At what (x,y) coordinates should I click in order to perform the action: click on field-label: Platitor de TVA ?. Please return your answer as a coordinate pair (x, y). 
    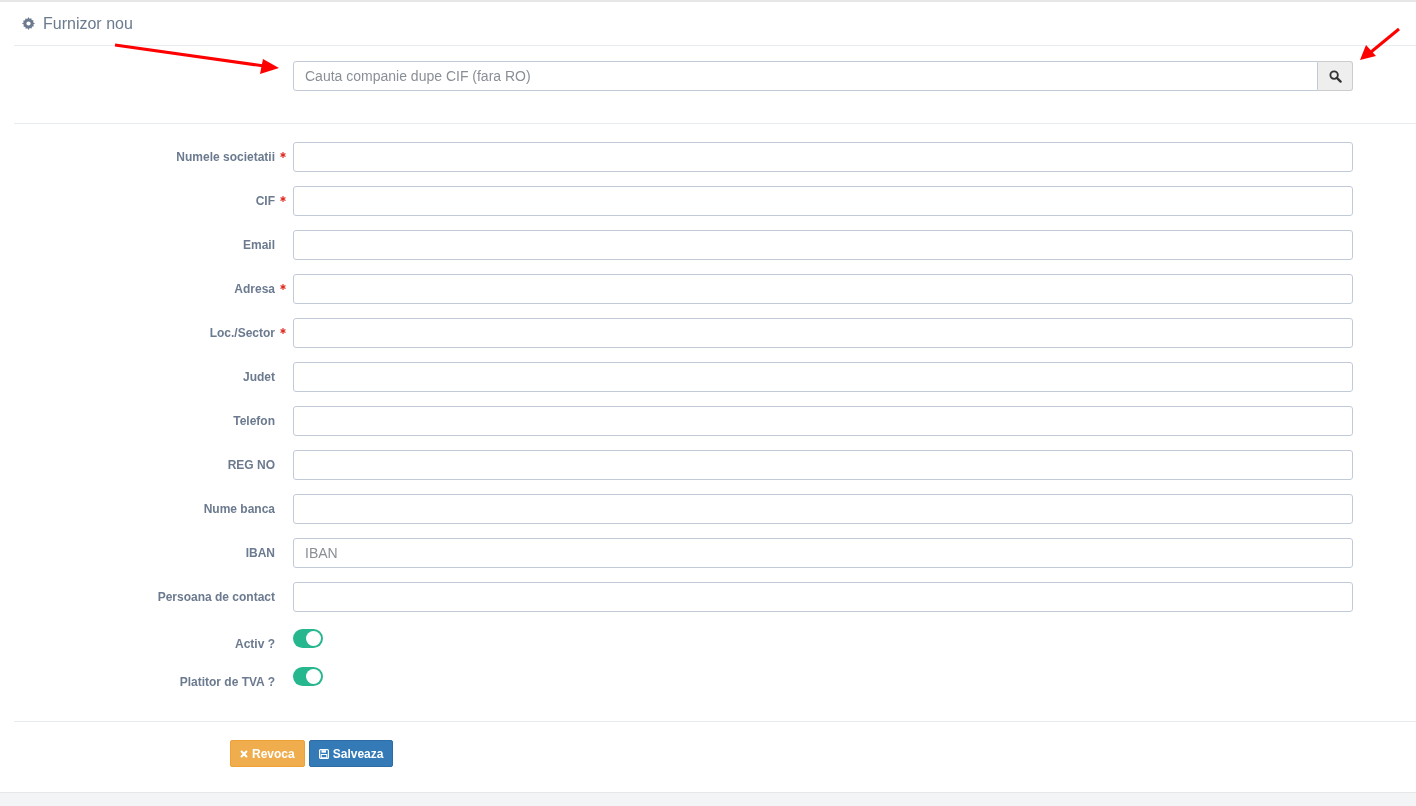
    Looking at the image, I should click on (227, 682).